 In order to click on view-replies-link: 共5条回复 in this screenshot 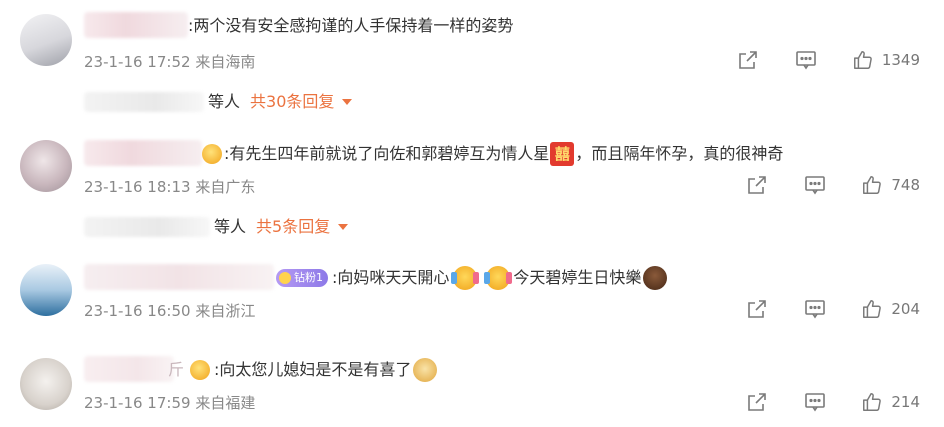, I will do `click(302, 227)`.